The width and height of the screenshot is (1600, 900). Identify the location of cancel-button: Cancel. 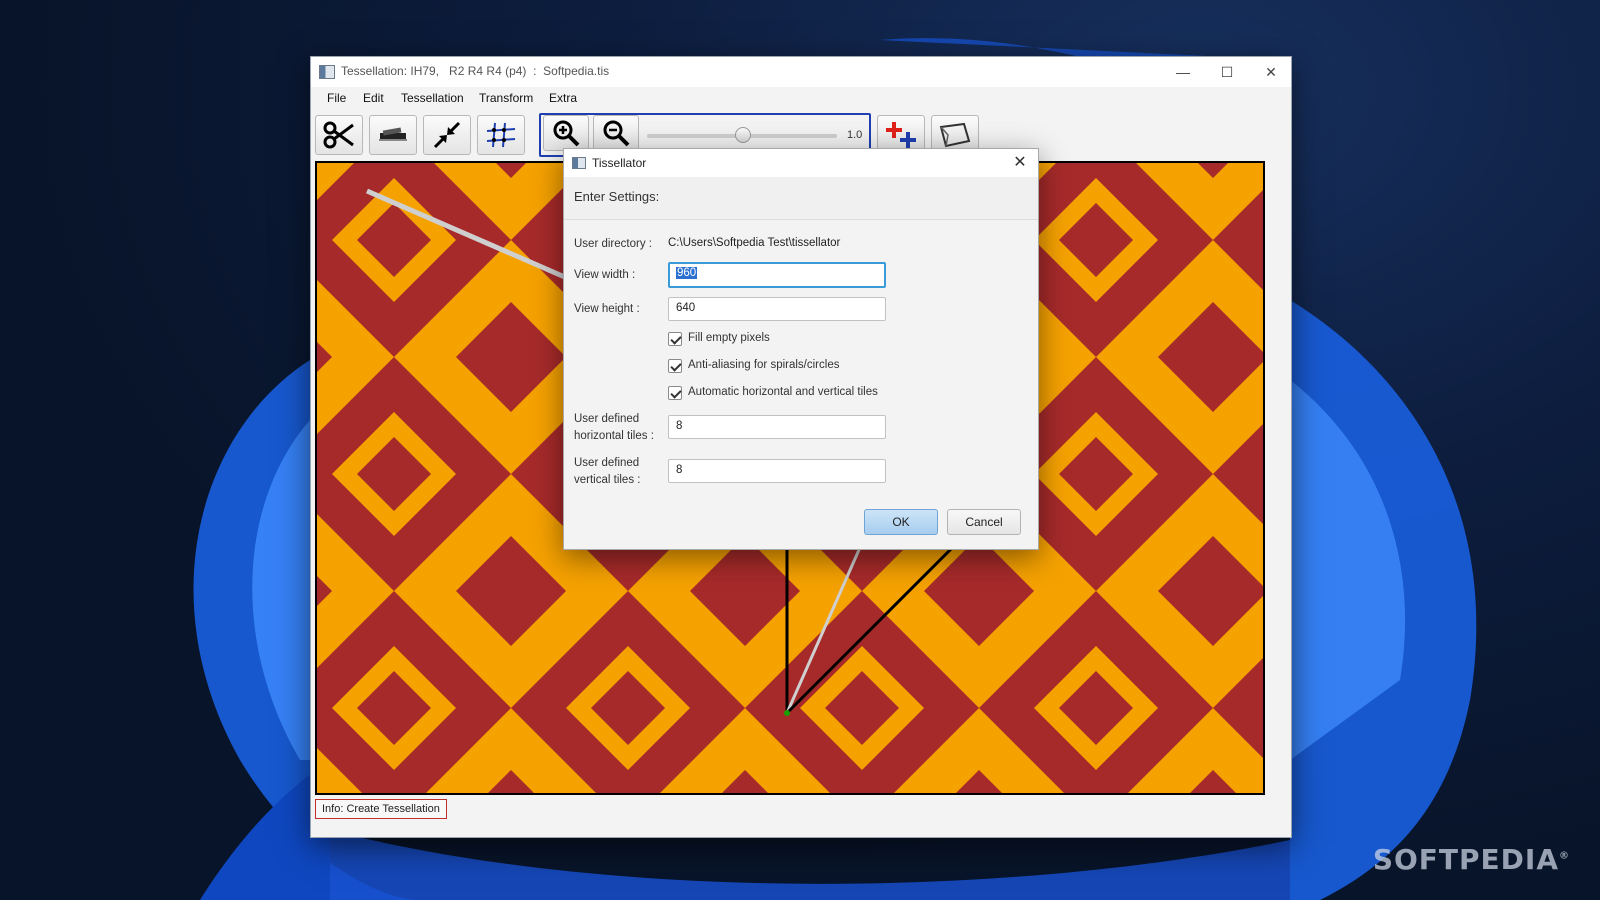
(984, 522).